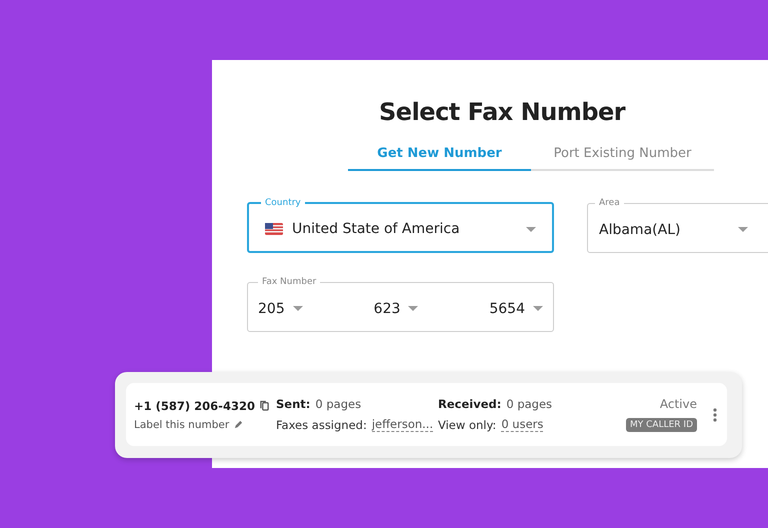  I want to click on flag-icon, so click(274, 229).